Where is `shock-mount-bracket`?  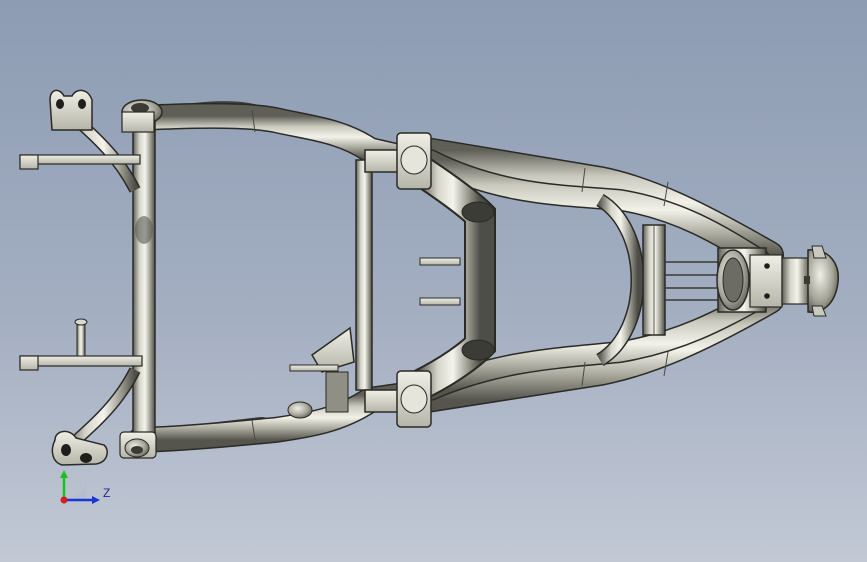
shock-mount-bracket is located at coordinates (321, 372).